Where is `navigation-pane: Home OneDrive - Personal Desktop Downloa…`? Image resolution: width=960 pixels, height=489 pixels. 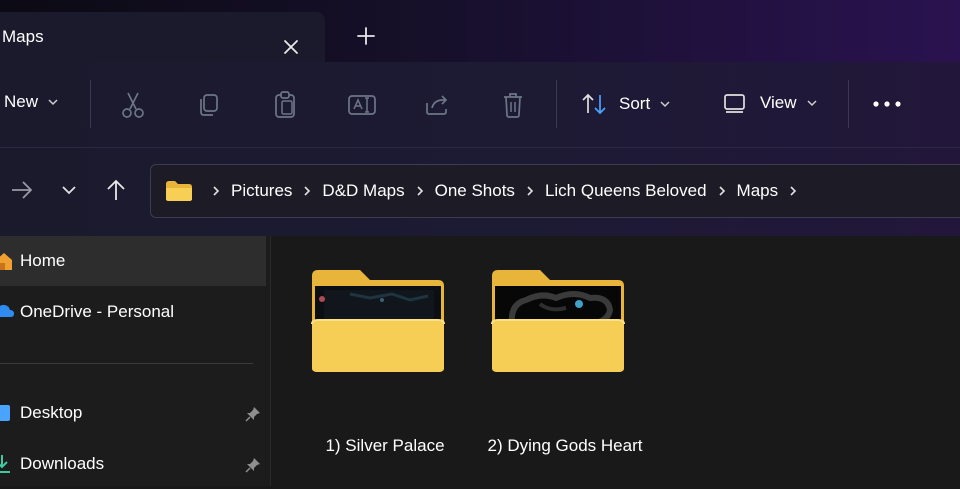 navigation-pane: Home OneDrive - Personal Desktop Downloa… is located at coordinates (135, 361).